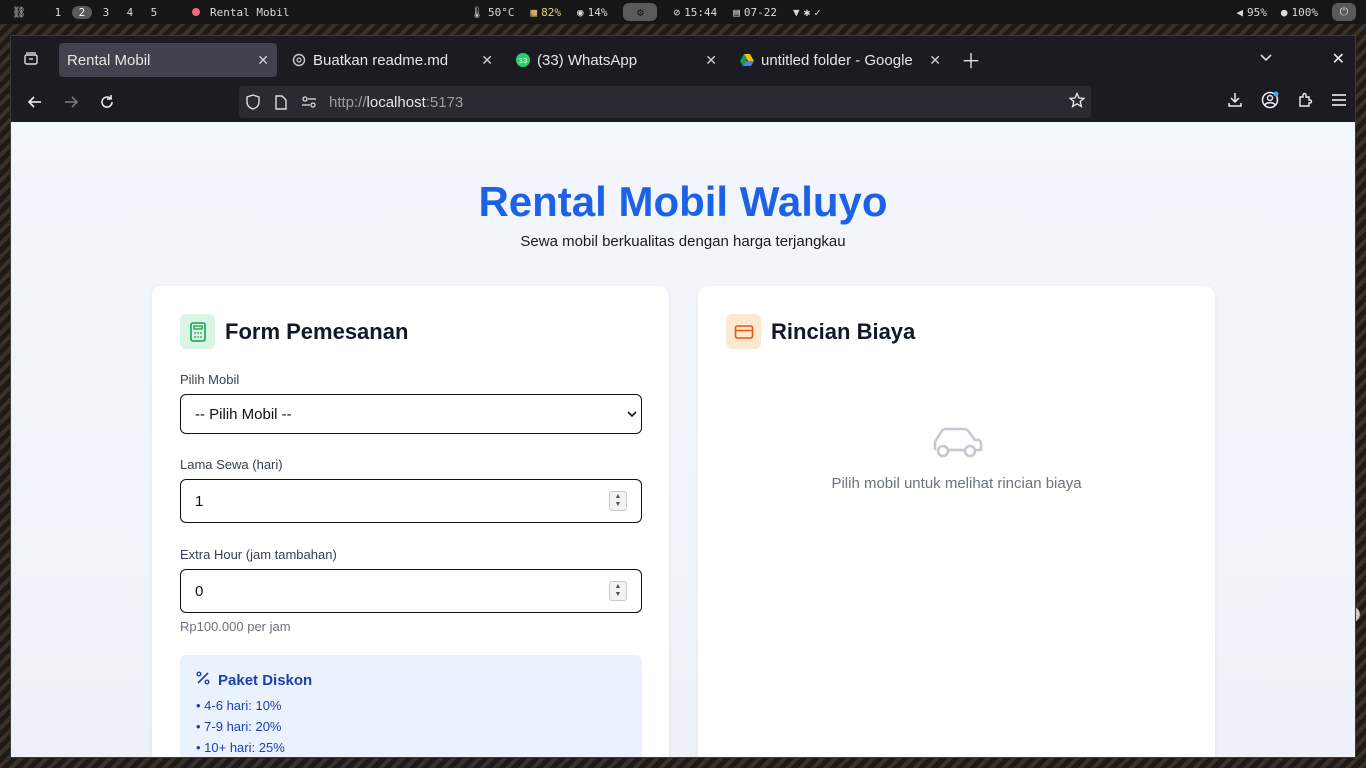 This screenshot has height=768, width=1366. What do you see at coordinates (1344, 12) in the screenshot?
I see `power-icon: ⏻` at bounding box center [1344, 12].